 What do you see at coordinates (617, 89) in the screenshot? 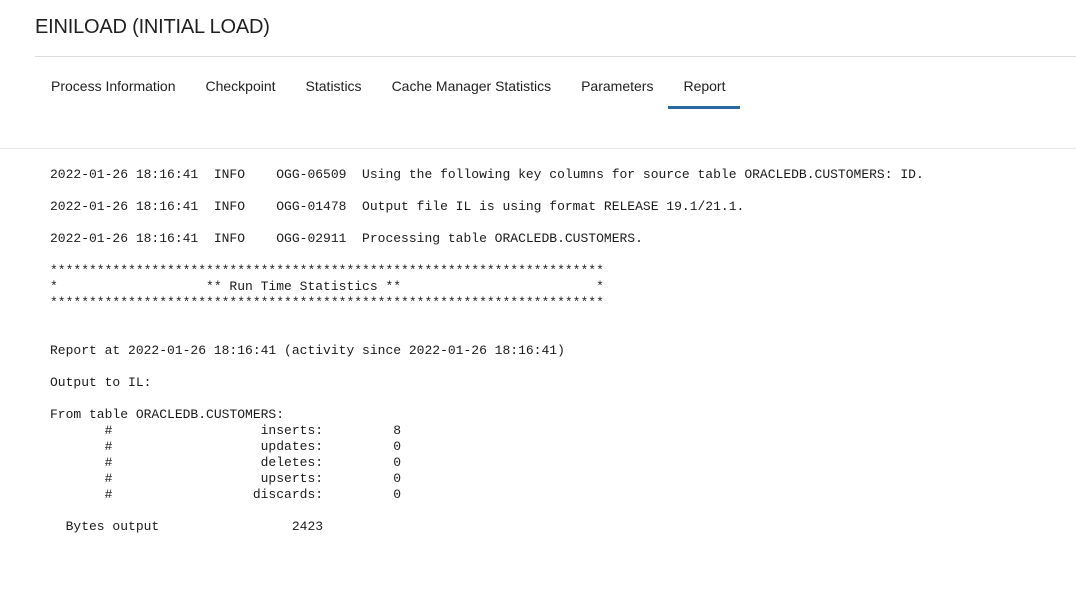
I see `tab-parameters: Parameters` at bounding box center [617, 89].